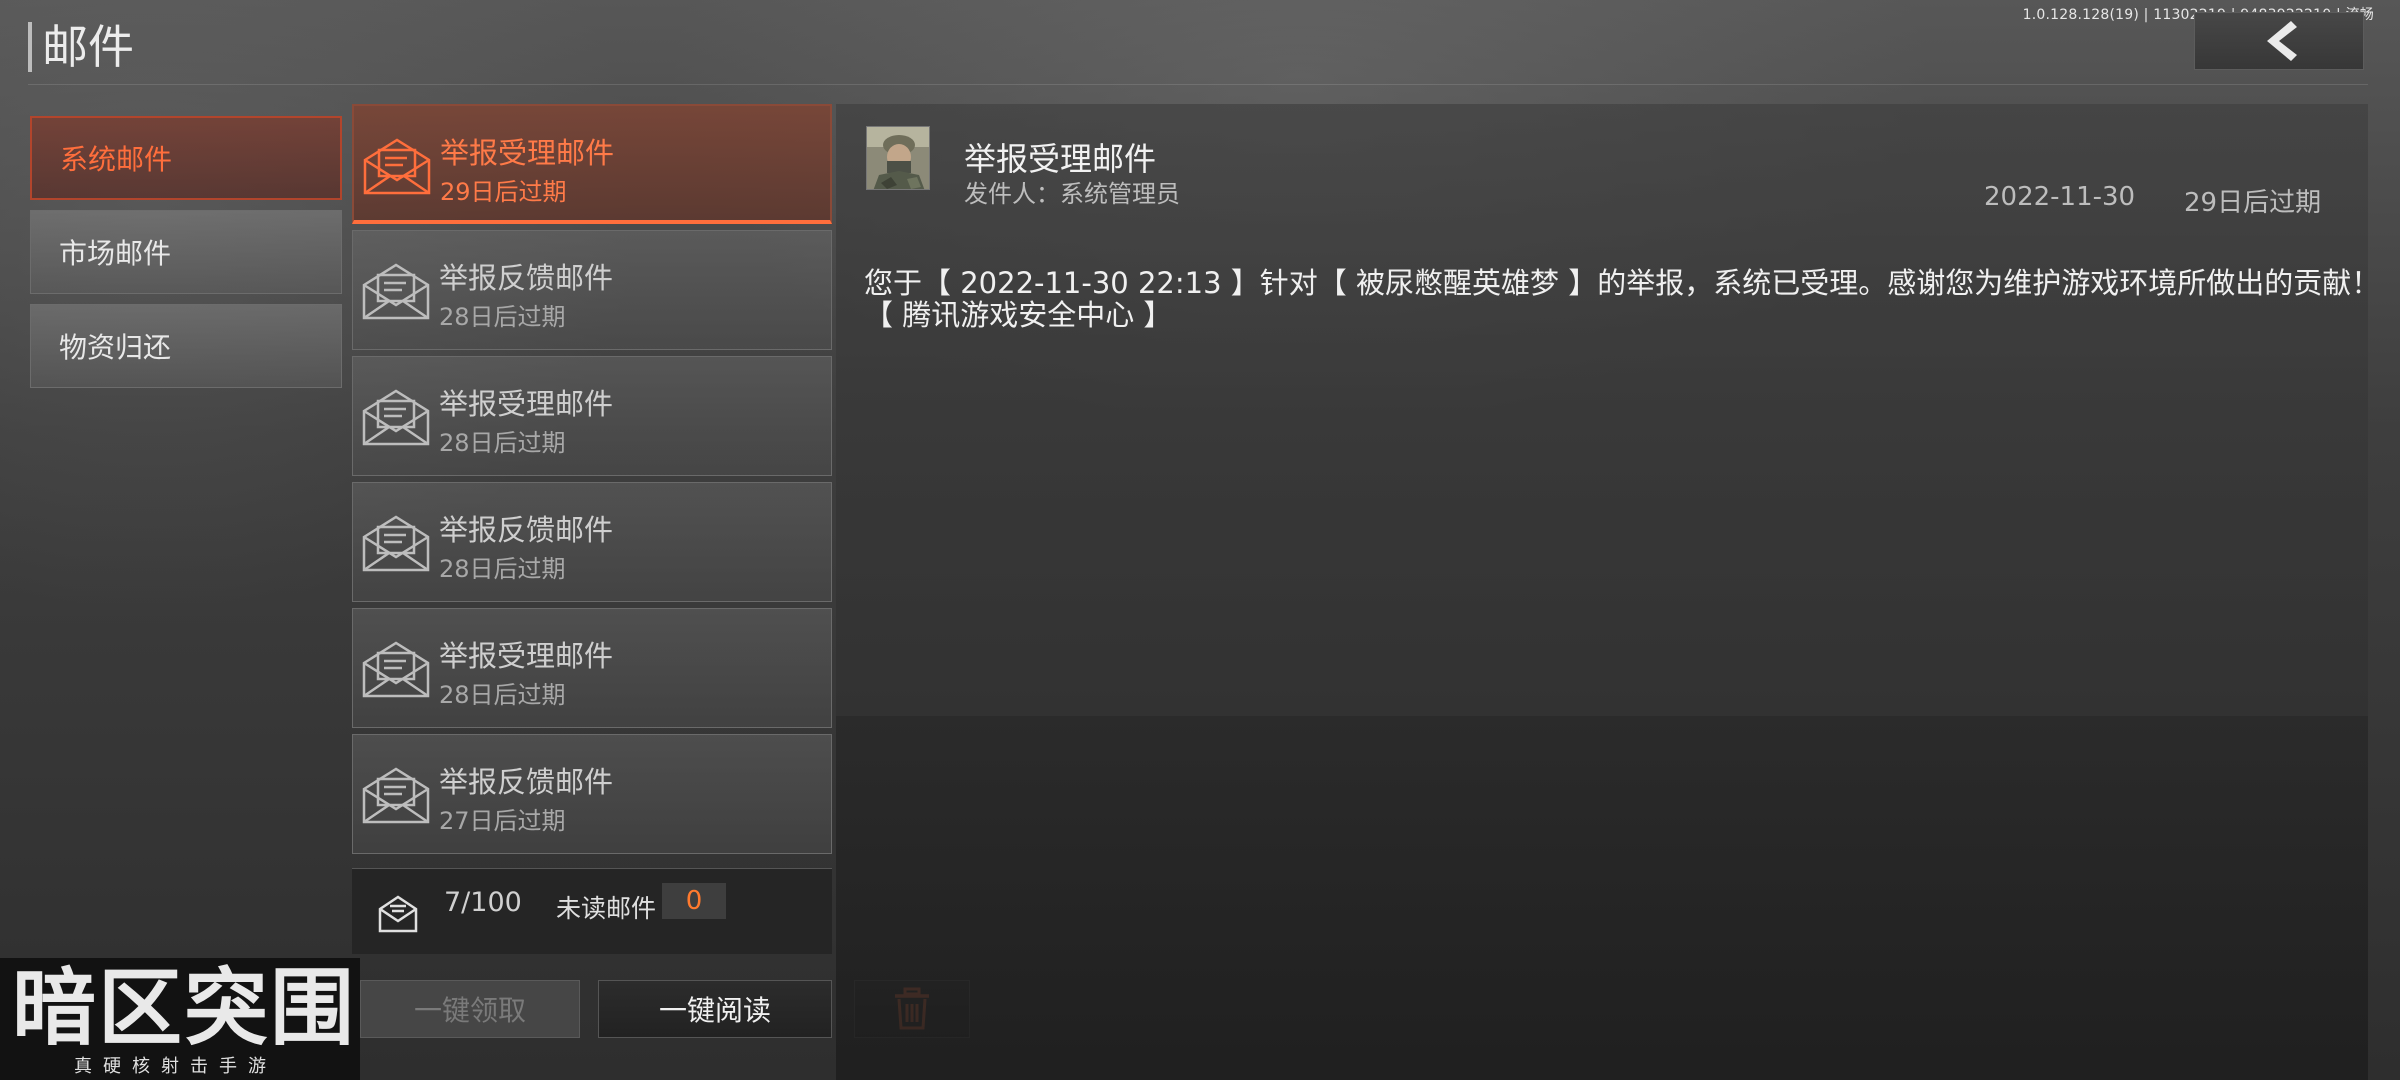  I want to click on claim-all-button: 一键领取, so click(470, 1009).